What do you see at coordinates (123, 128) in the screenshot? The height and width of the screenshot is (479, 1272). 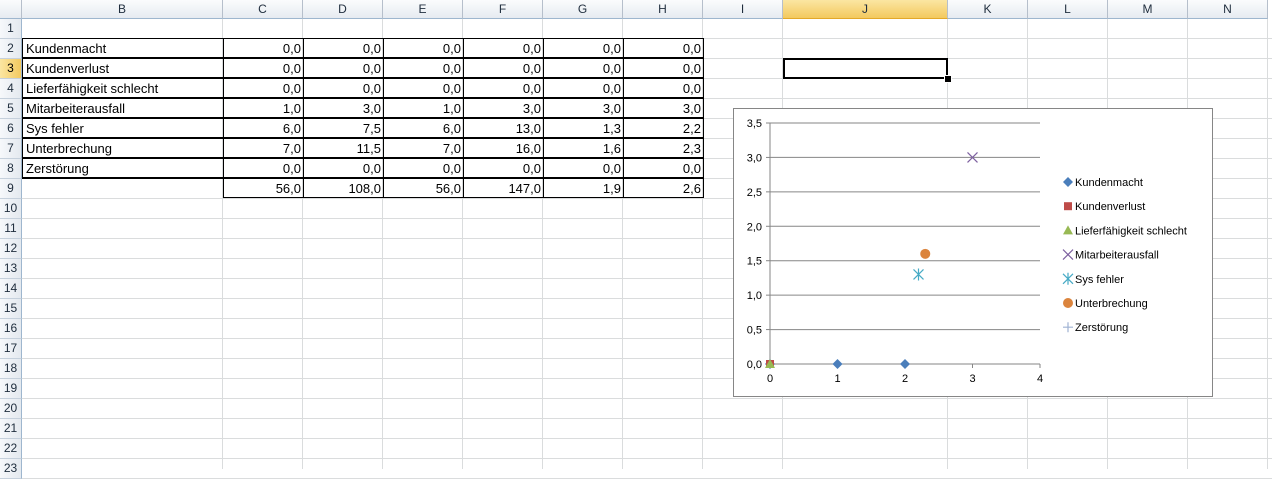 I see `row-label-cell: Sys fehler` at bounding box center [123, 128].